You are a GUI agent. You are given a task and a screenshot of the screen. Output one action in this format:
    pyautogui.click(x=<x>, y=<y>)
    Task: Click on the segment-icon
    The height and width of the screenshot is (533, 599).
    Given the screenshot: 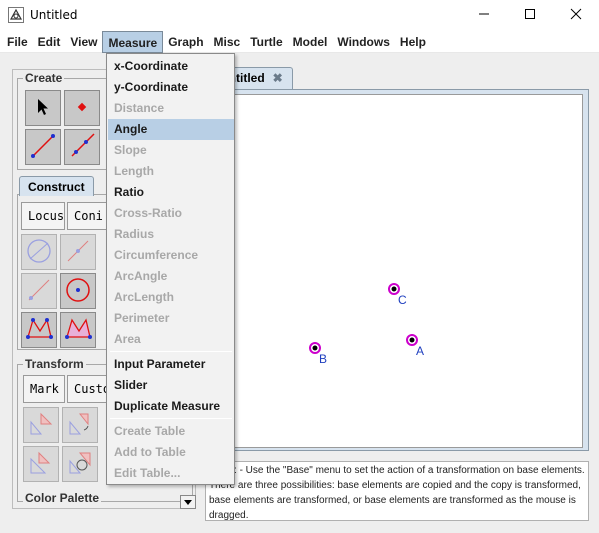 What is the action you would take?
    pyautogui.click(x=43, y=147)
    